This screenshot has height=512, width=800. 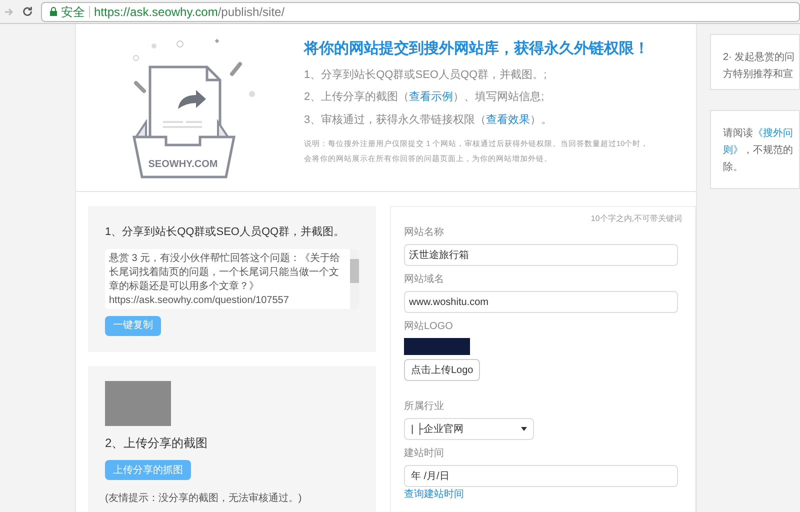 I want to click on hint-text: (友情提示：没分享的截图，无法审核通过。), so click(x=204, y=499).